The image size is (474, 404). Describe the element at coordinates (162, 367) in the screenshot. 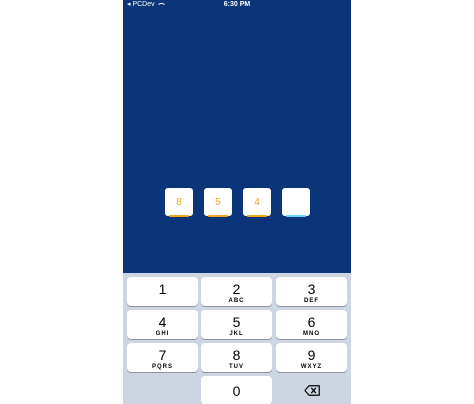

I see `key-letters: PQRS` at that location.